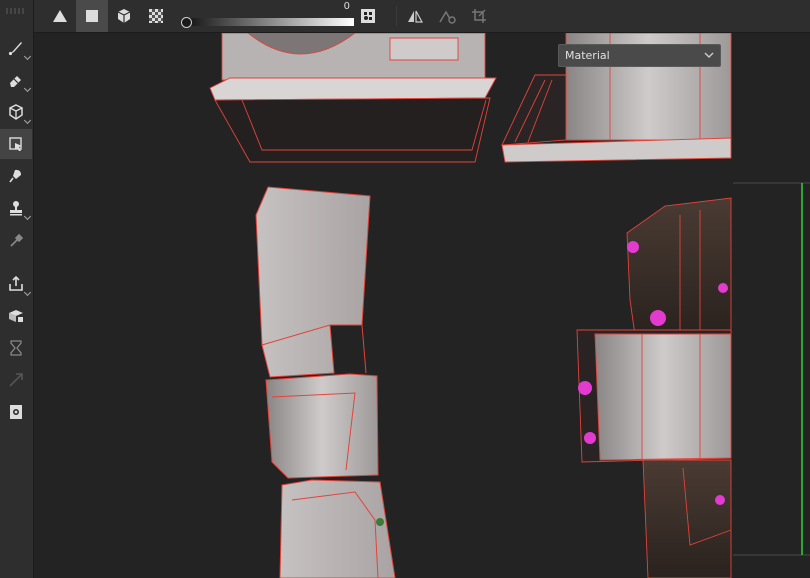  I want to click on mirror-icon, so click(416, 16).